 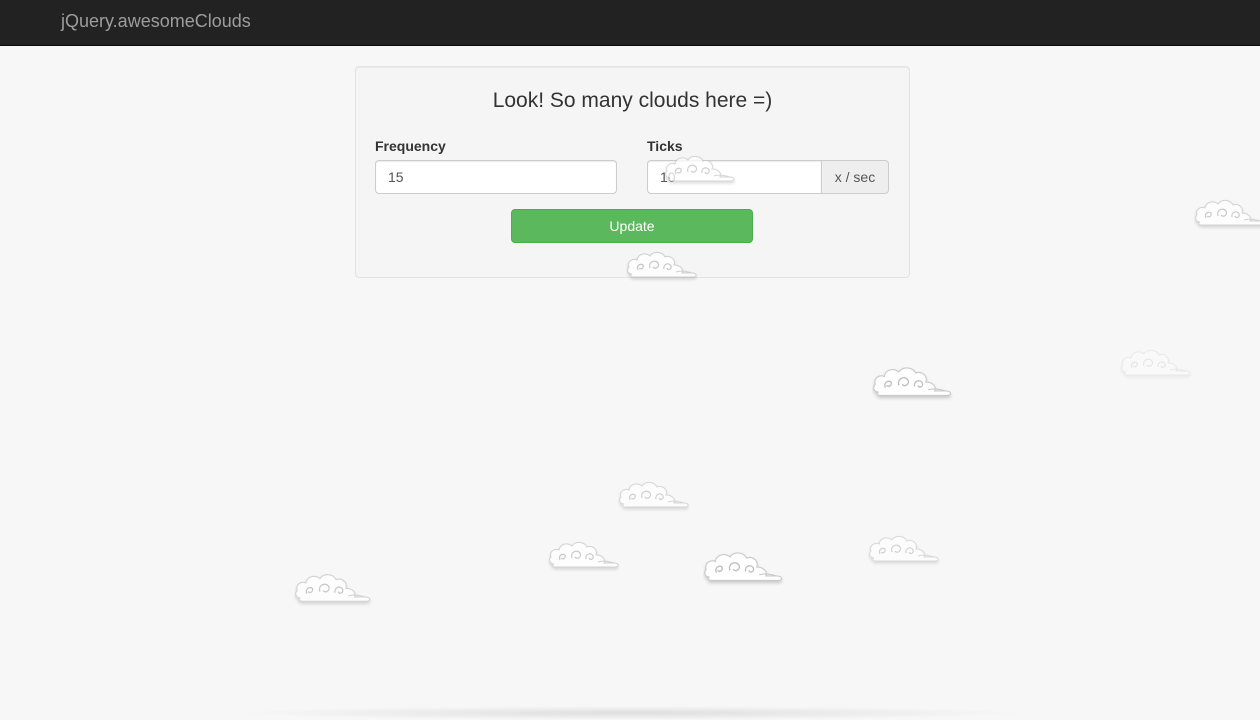 What do you see at coordinates (496, 177) in the screenshot?
I see `frequency-input` at bounding box center [496, 177].